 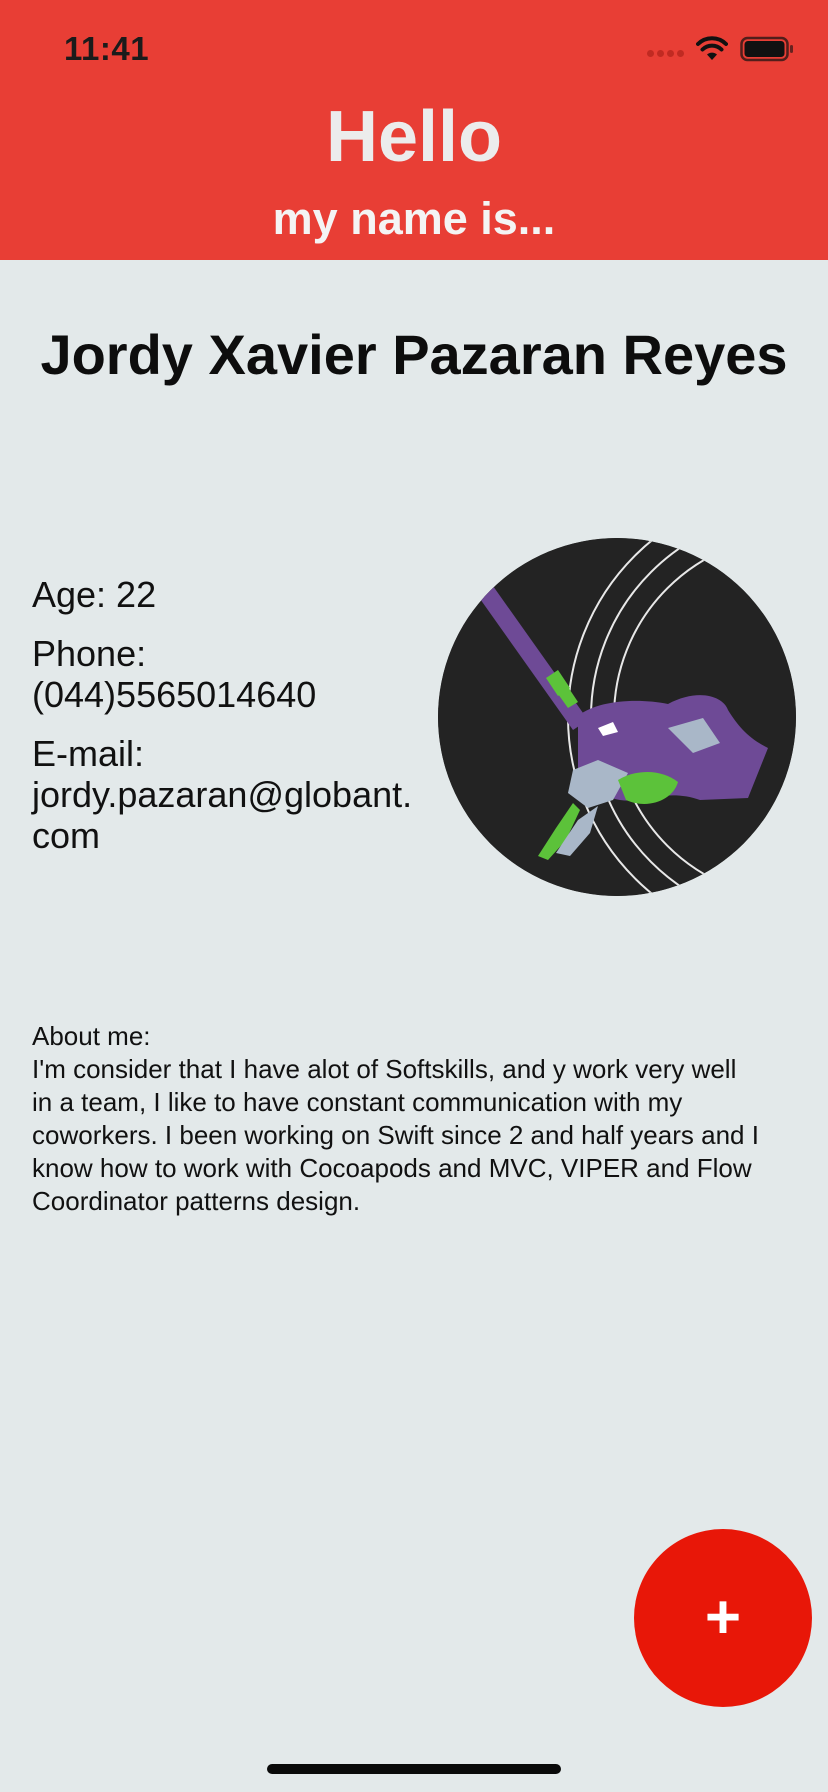 What do you see at coordinates (89, 653) in the screenshot?
I see `phone-label: Phone:` at bounding box center [89, 653].